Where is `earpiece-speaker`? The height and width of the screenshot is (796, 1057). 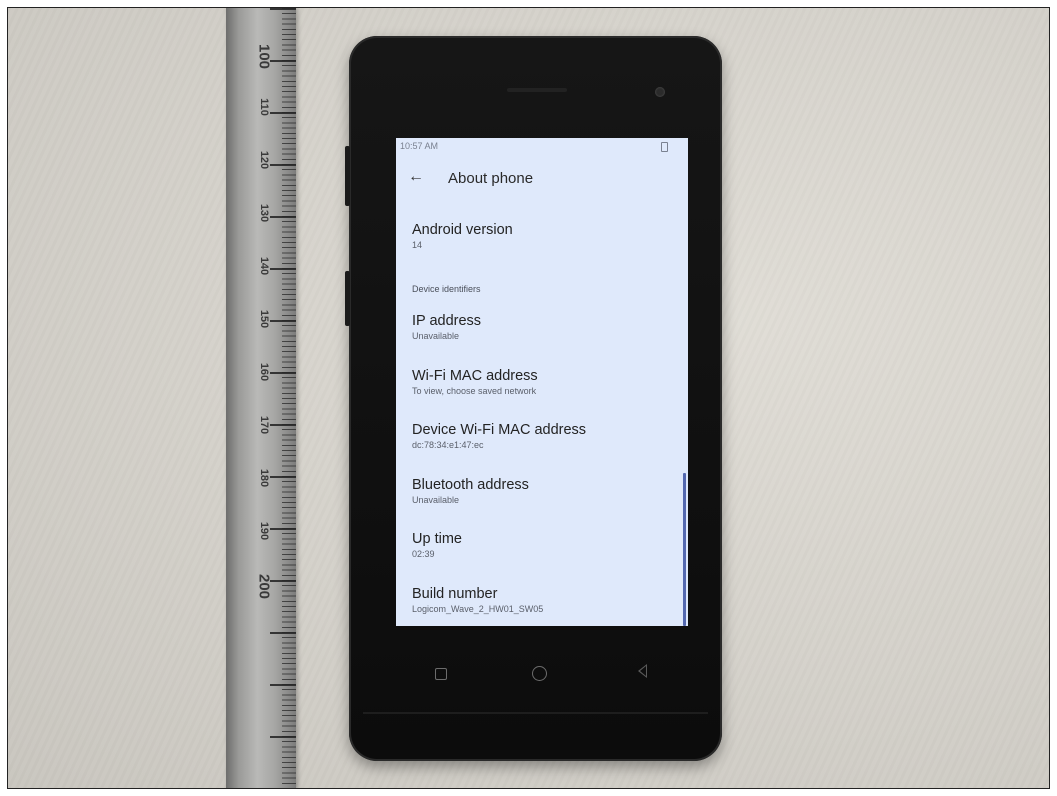
earpiece-speaker is located at coordinates (537, 90).